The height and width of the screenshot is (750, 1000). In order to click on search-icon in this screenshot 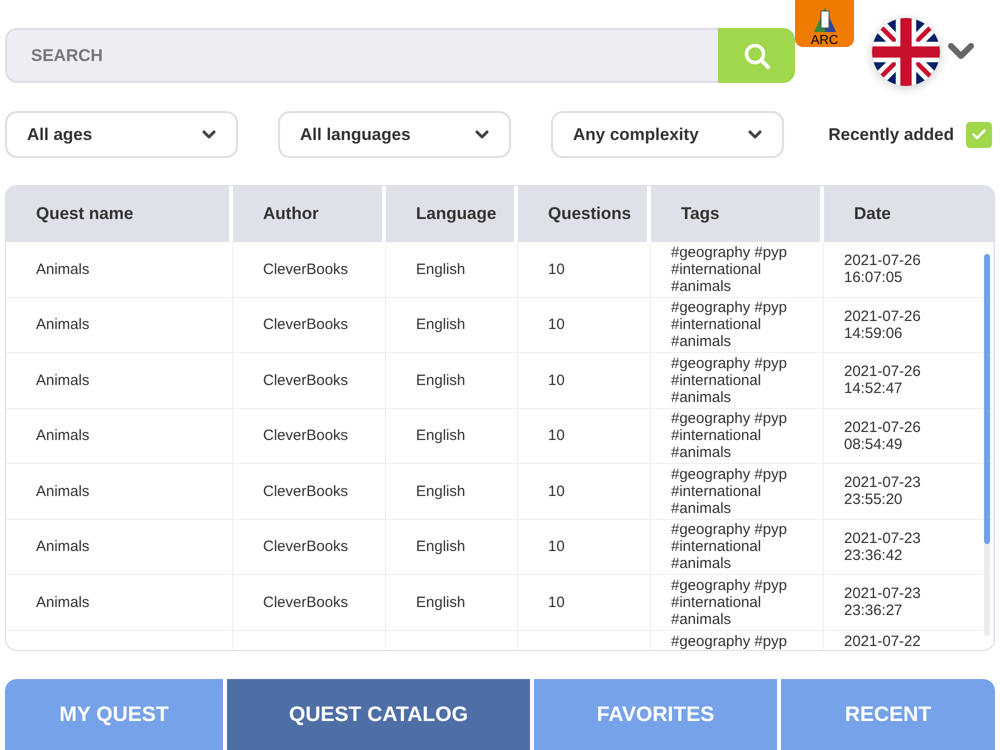, I will do `click(756, 56)`.